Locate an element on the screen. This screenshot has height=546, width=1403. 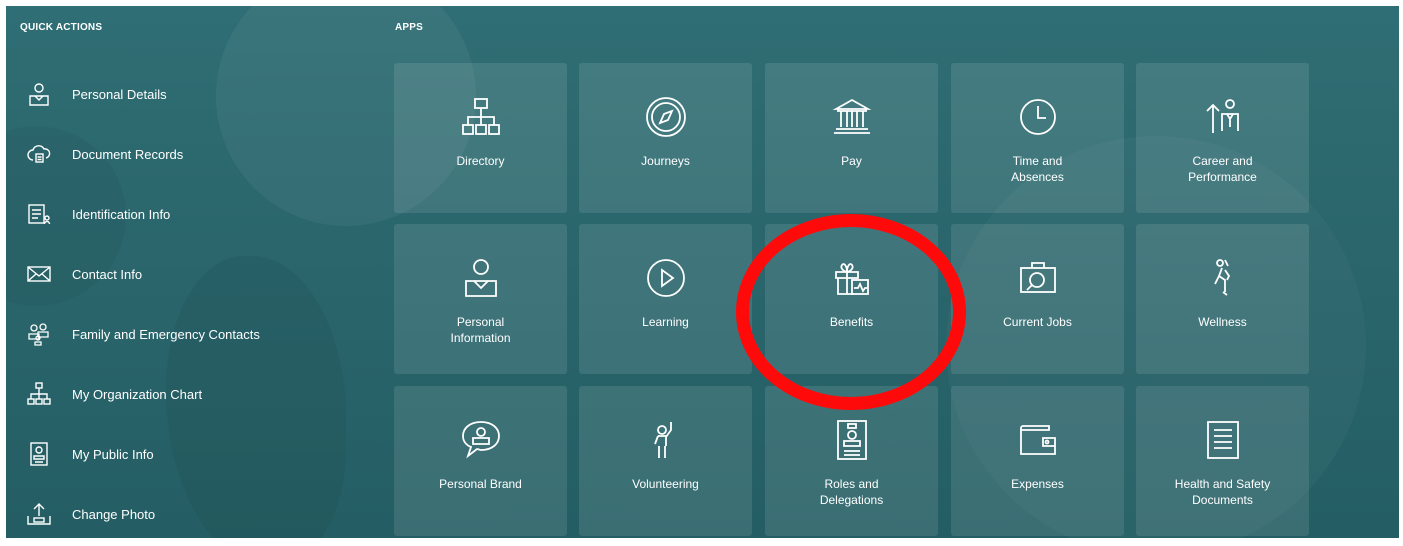
document-icon is located at coordinates (1222, 440).